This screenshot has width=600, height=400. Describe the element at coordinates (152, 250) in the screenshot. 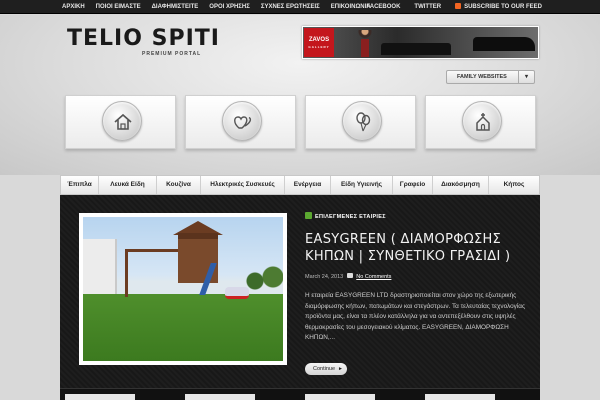

I see `photo-swing-beam` at that location.